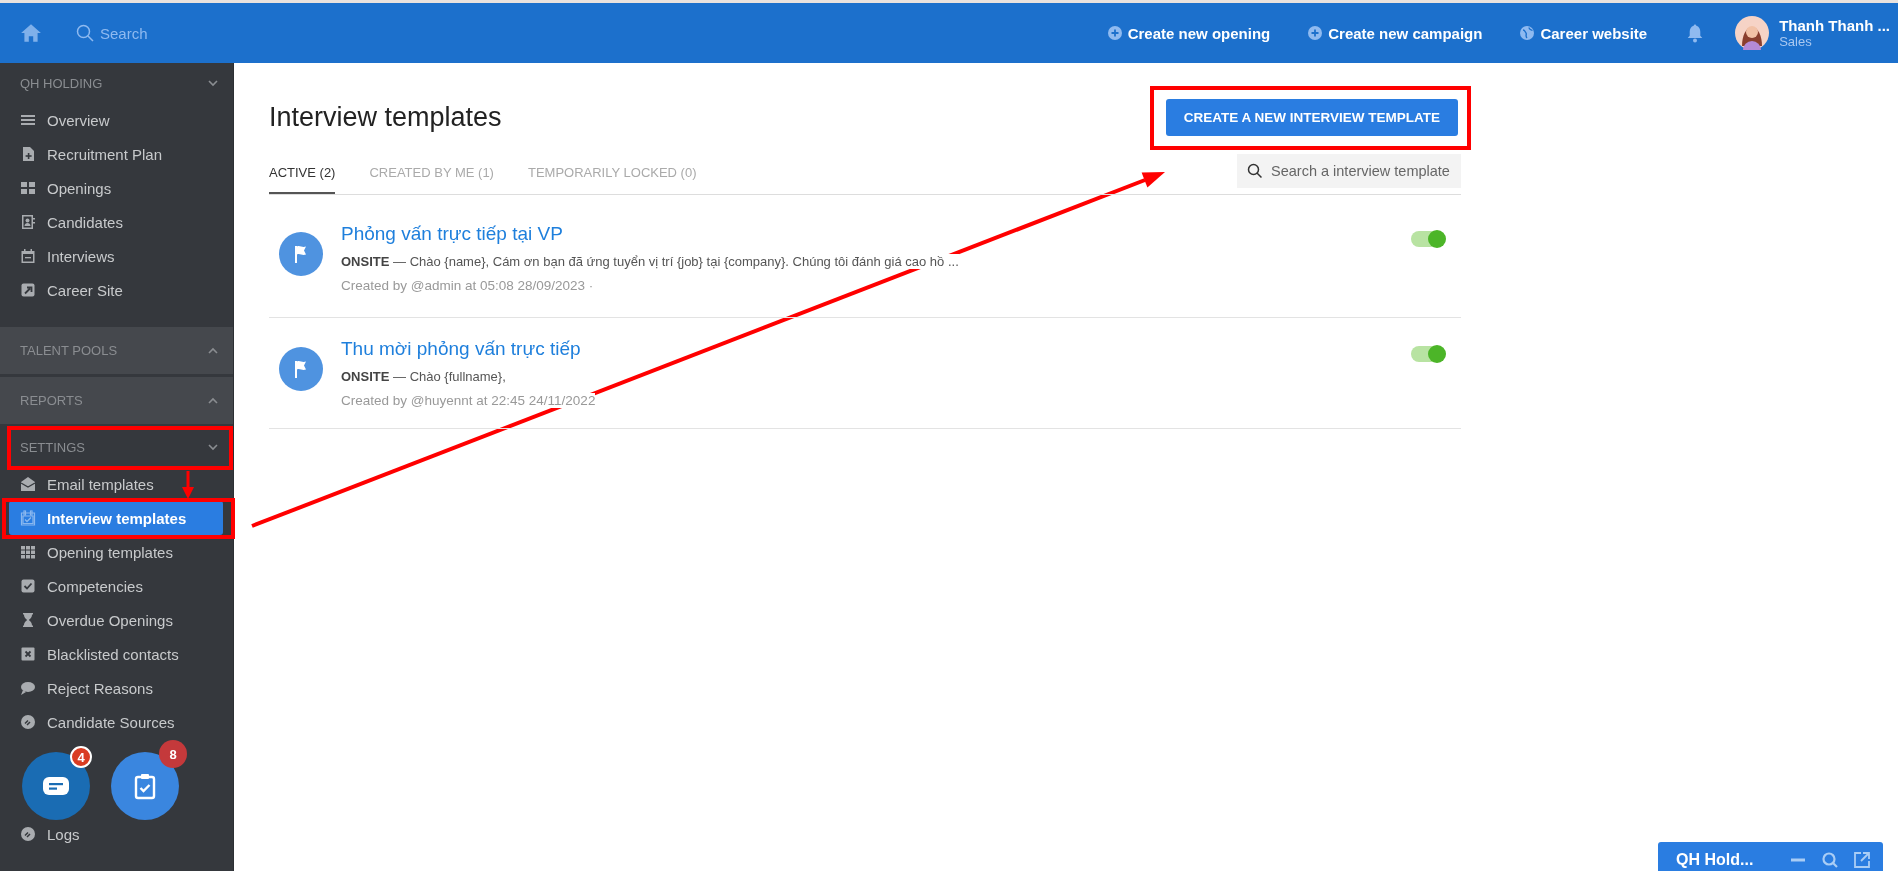  Describe the element at coordinates (116, 222) in the screenshot. I see `sidebar-item: Candidates` at that location.